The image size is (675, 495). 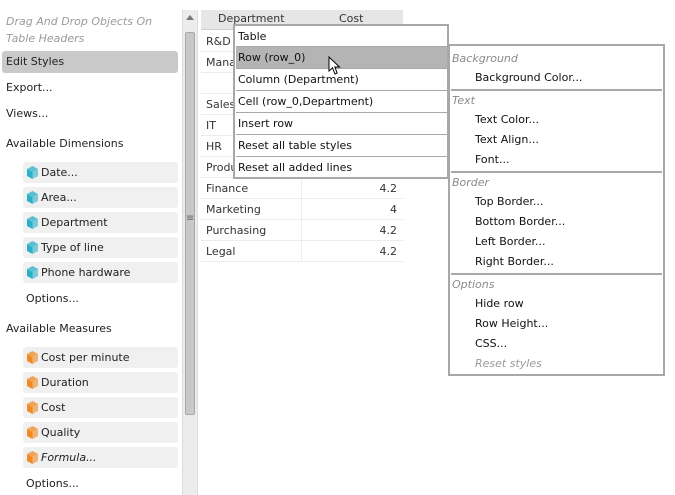 What do you see at coordinates (74, 222) in the screenshot?
I see `dimension-label: Department` at bounding box center [74, 222].